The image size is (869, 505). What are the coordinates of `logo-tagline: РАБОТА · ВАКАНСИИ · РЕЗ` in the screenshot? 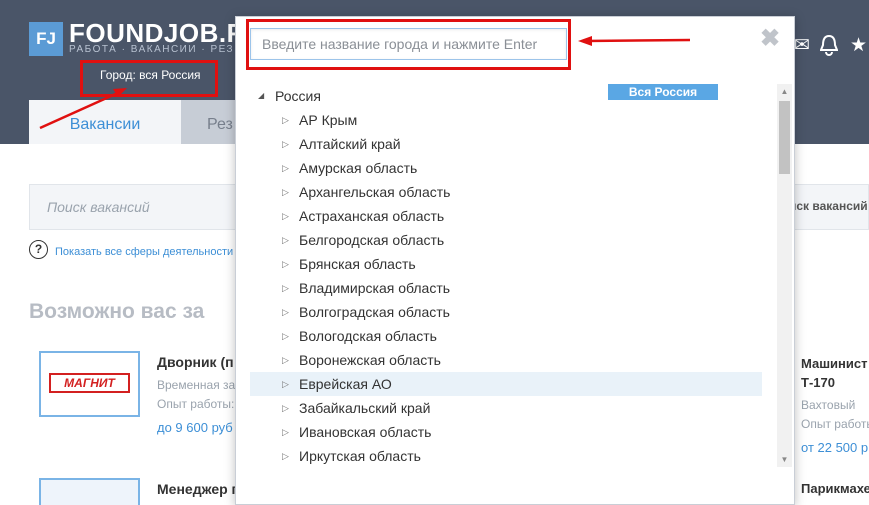 It's located at (152, 49).